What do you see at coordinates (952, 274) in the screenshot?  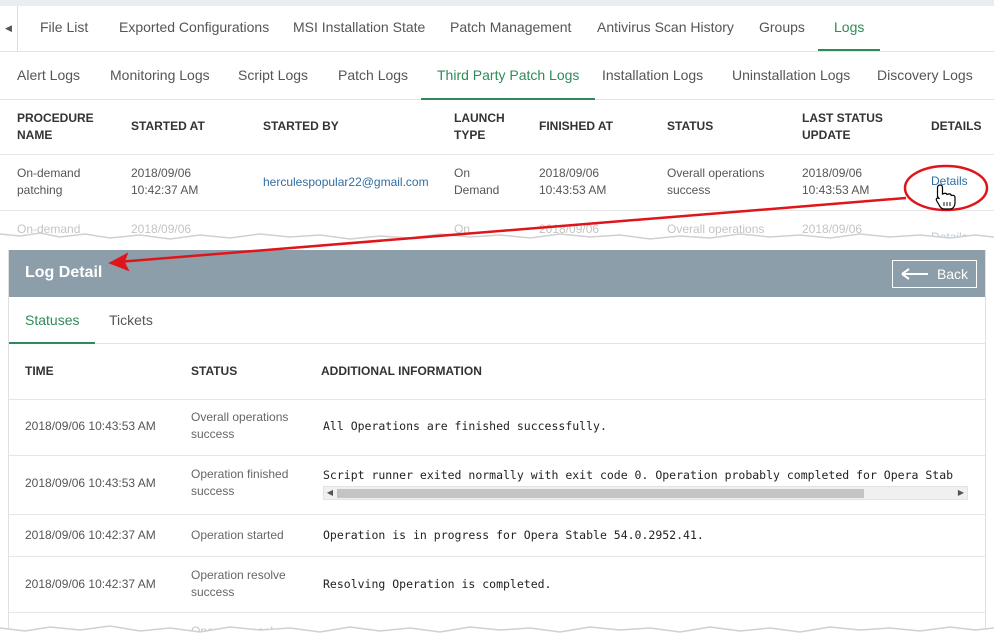 I see `back-button-label: Back` at bounding box center [952, 274].